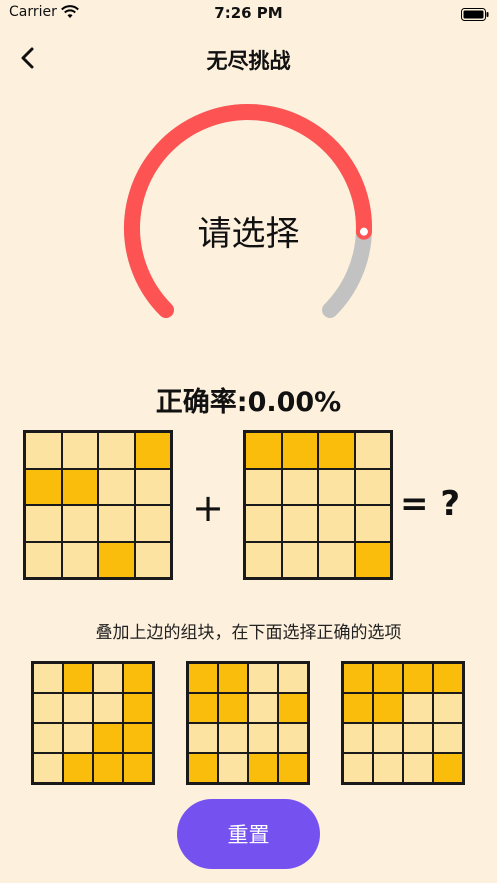  What do you see at coordinates (248, 234) in the screenshot?
I see `gauge-label: 请选择` at bounding box center [248, 234].